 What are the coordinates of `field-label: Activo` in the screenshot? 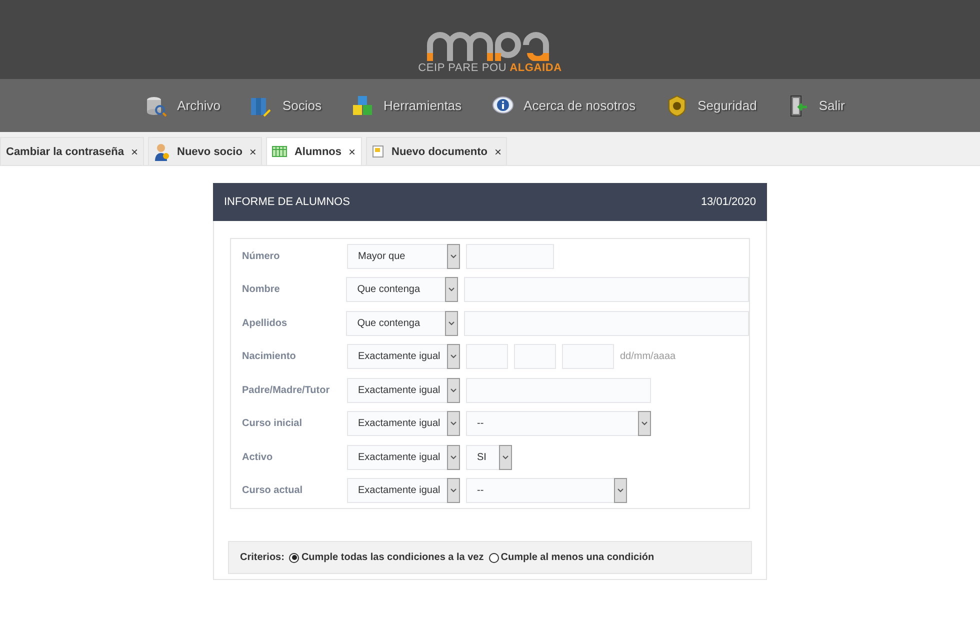 It's located at (258, 457).